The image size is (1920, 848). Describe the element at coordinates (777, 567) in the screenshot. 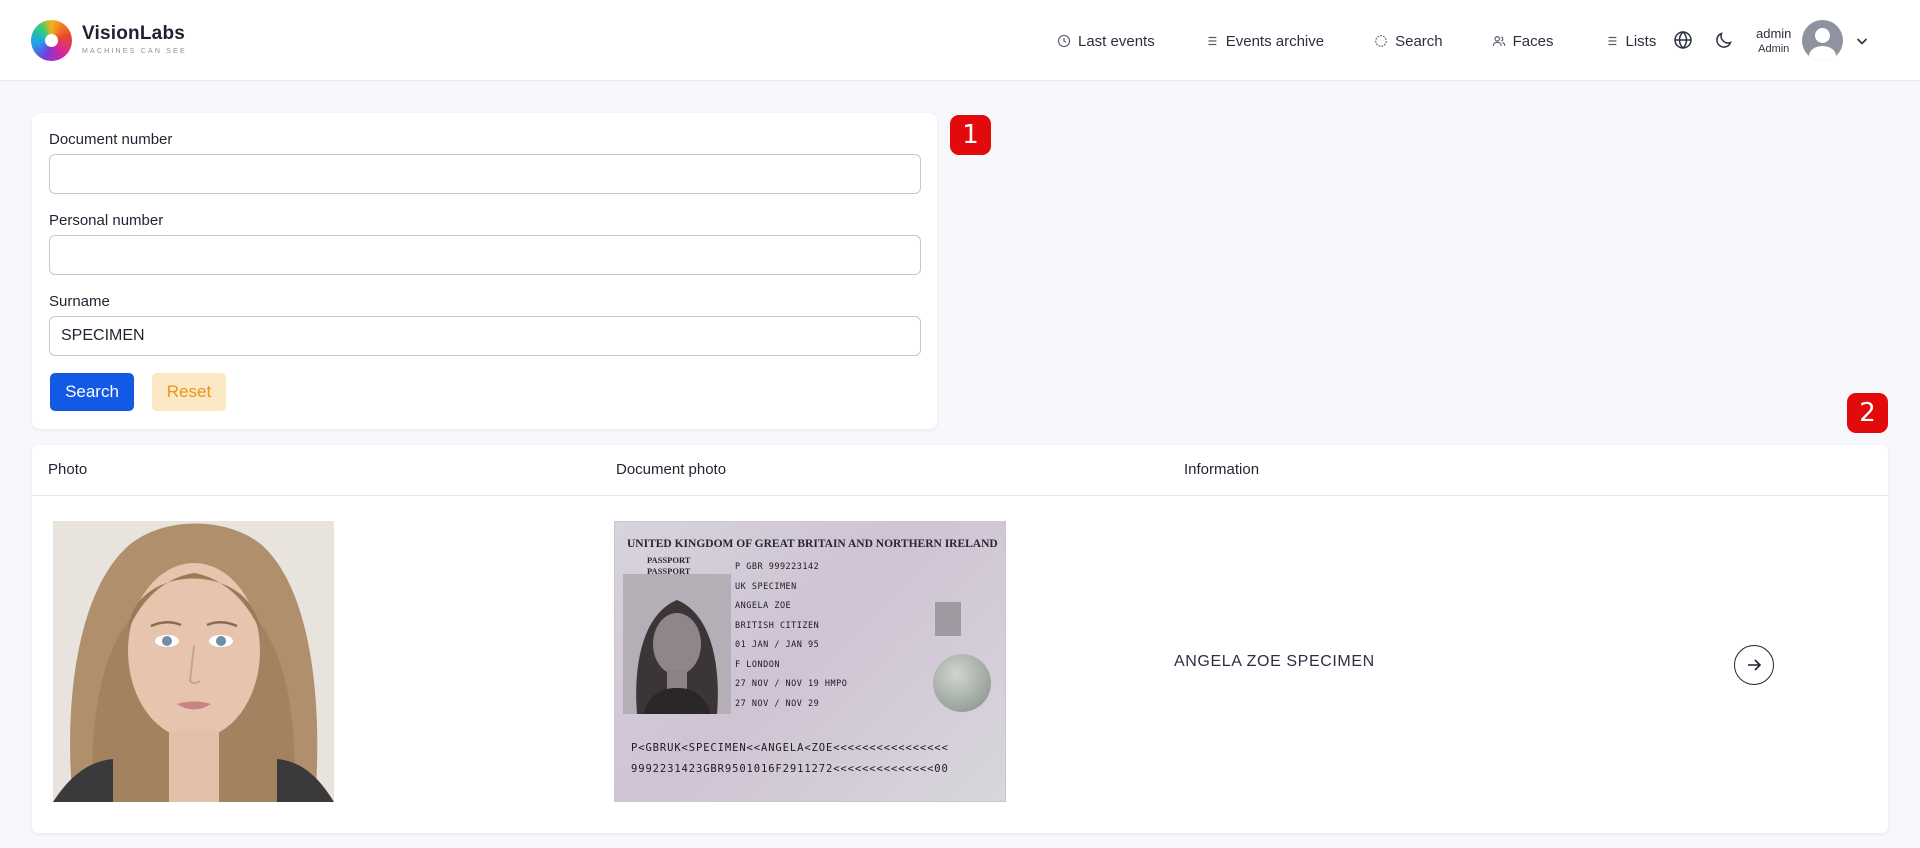

I see `document-type-field: P GBR 999223142` at that location.